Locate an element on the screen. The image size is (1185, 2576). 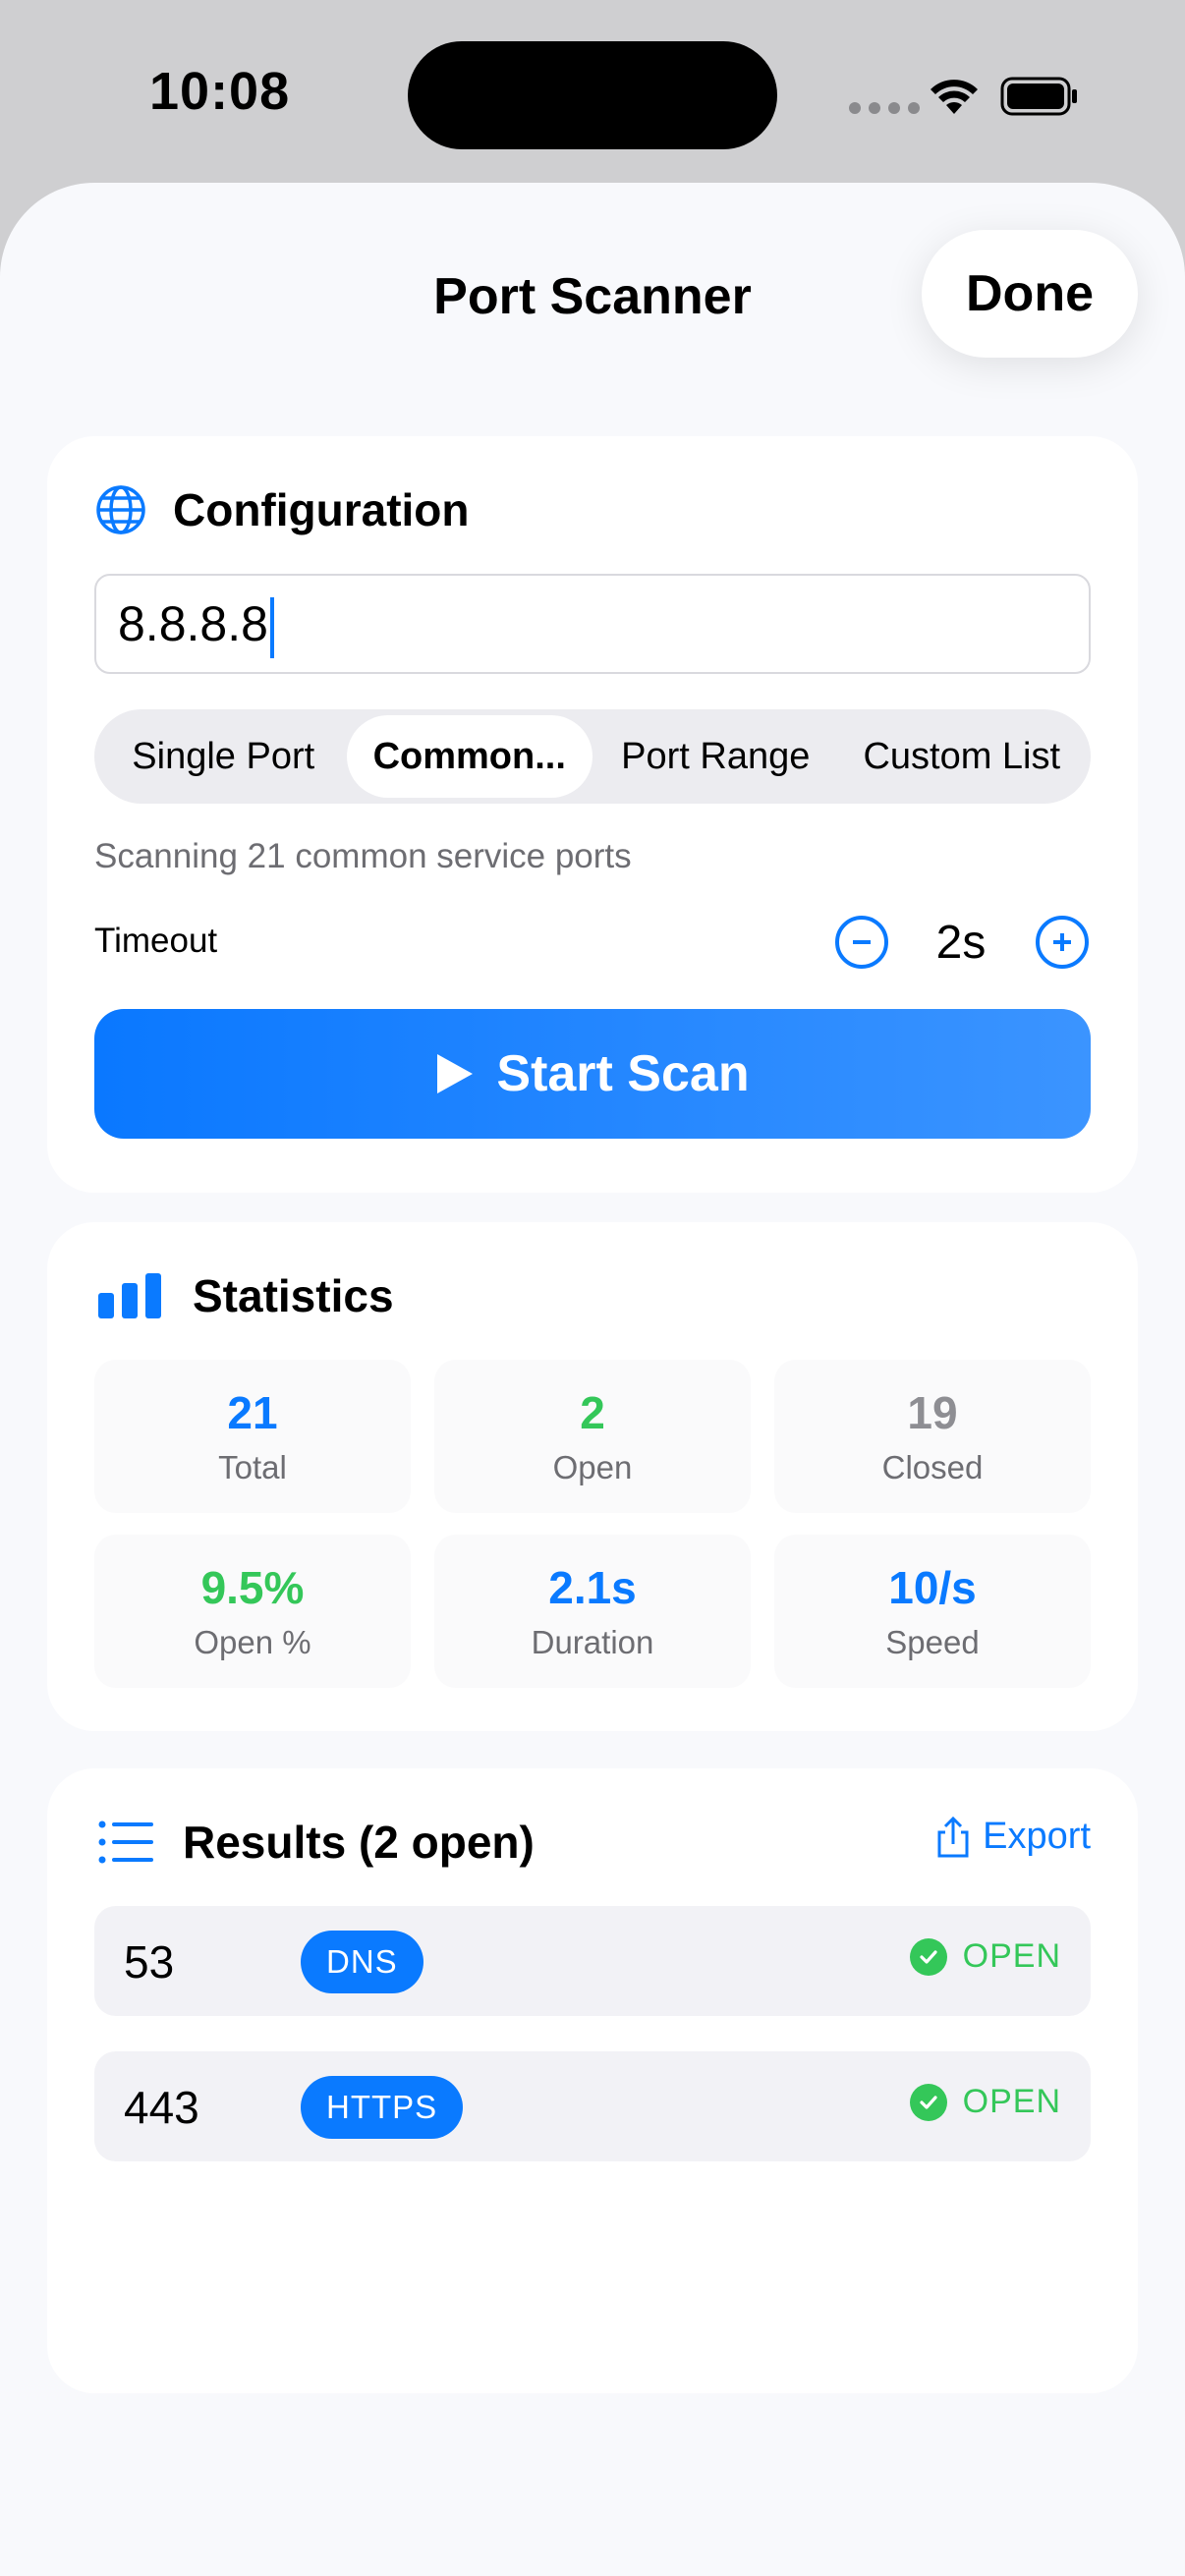
dynamic-island is located at coordinates (592, 95).